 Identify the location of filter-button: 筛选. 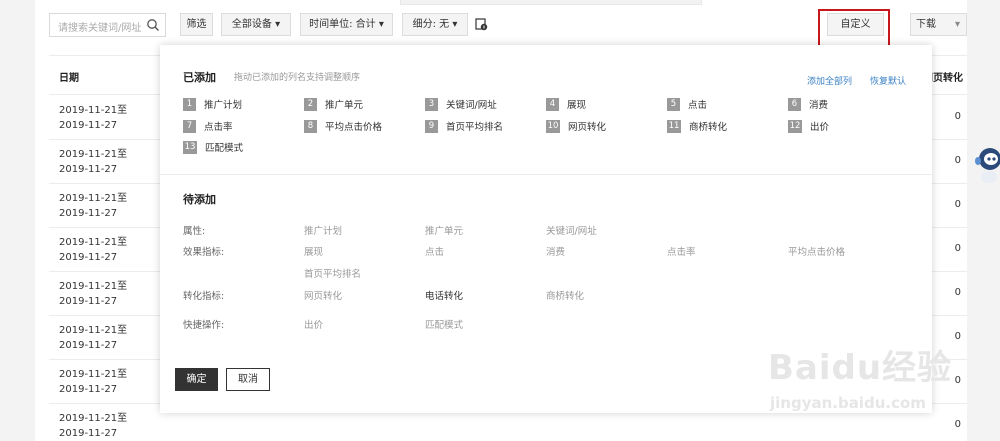
(196, 24).